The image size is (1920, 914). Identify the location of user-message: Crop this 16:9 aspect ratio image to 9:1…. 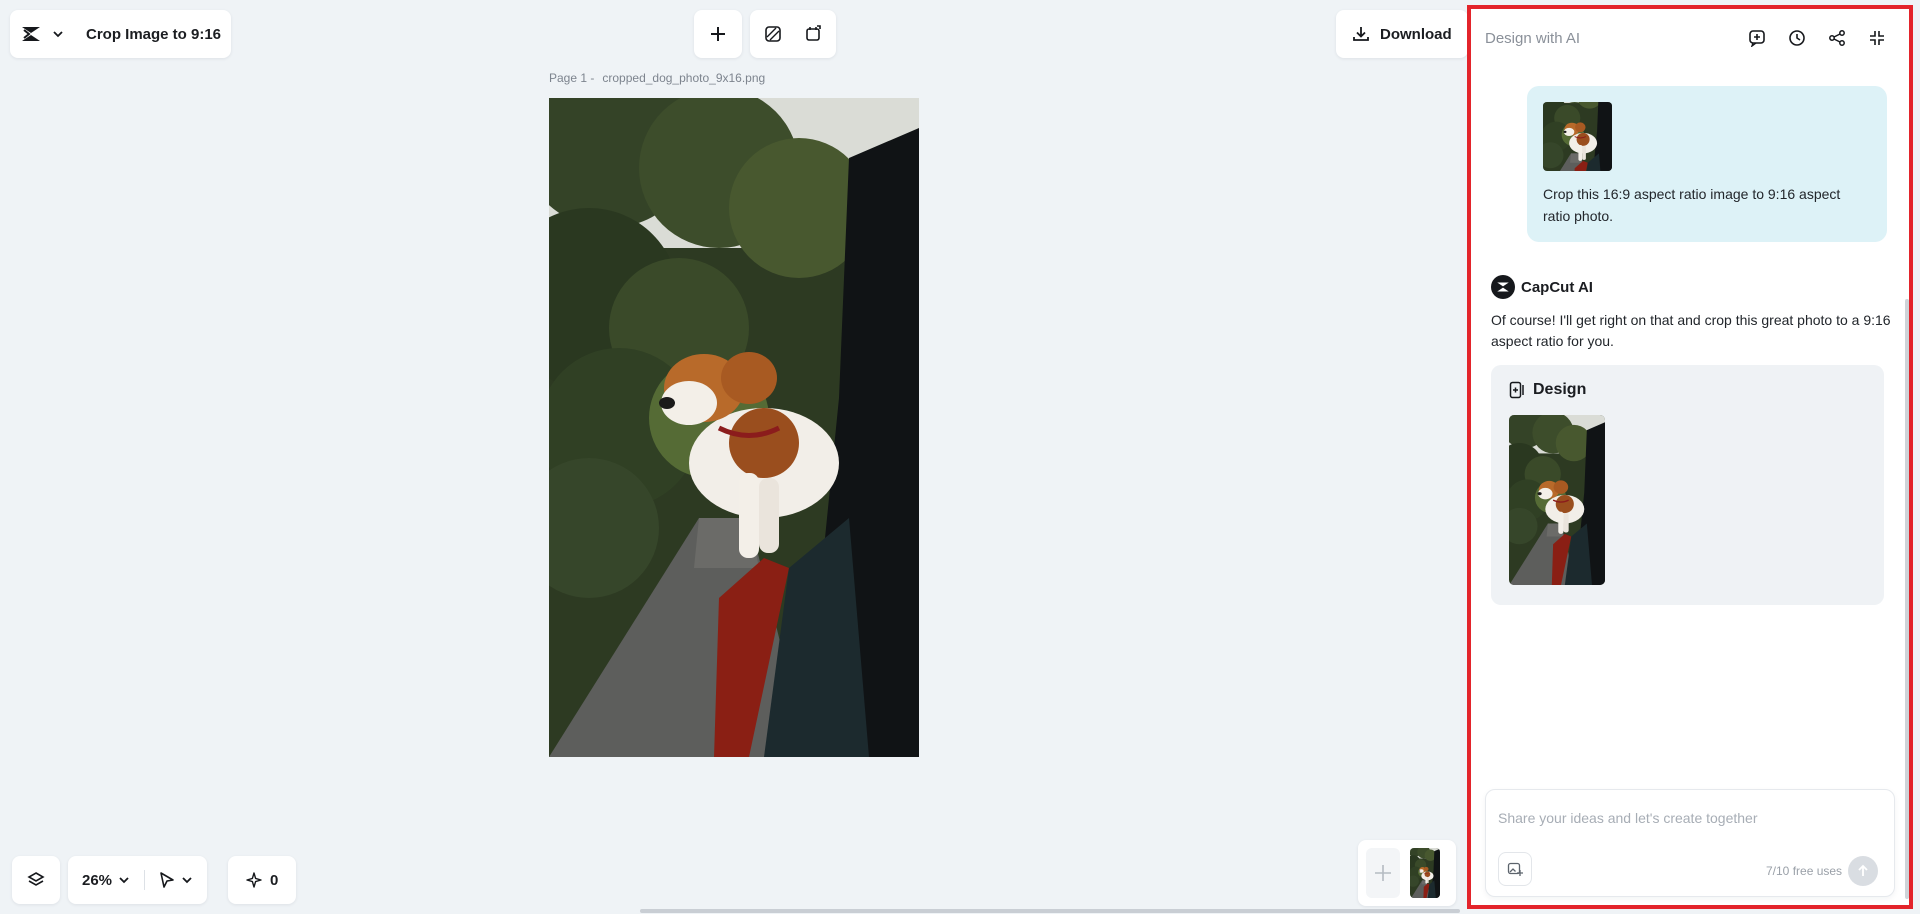
(1707, 164).